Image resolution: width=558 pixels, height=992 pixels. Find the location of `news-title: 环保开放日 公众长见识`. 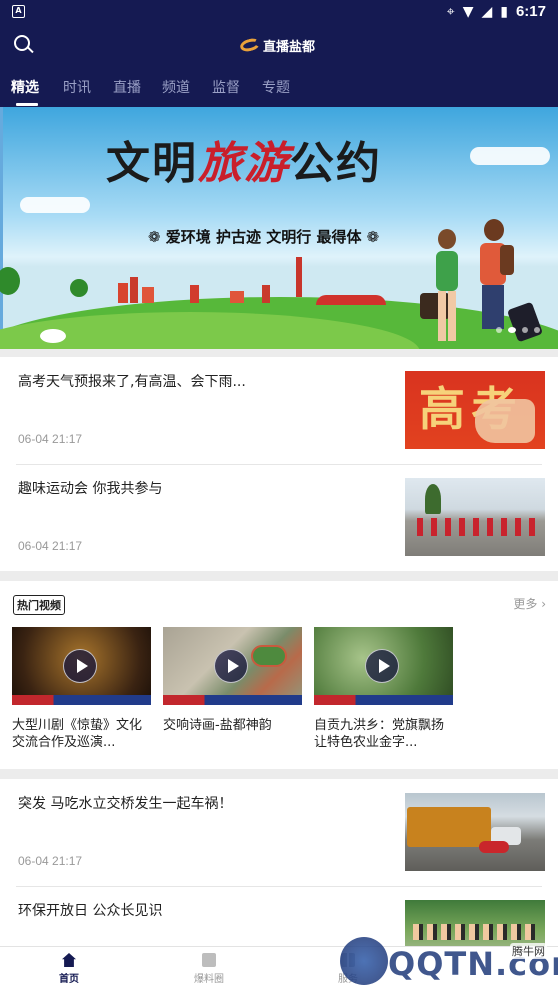

news-title: 环保开放日 公众长见识 is located at coordinates (90, 911).